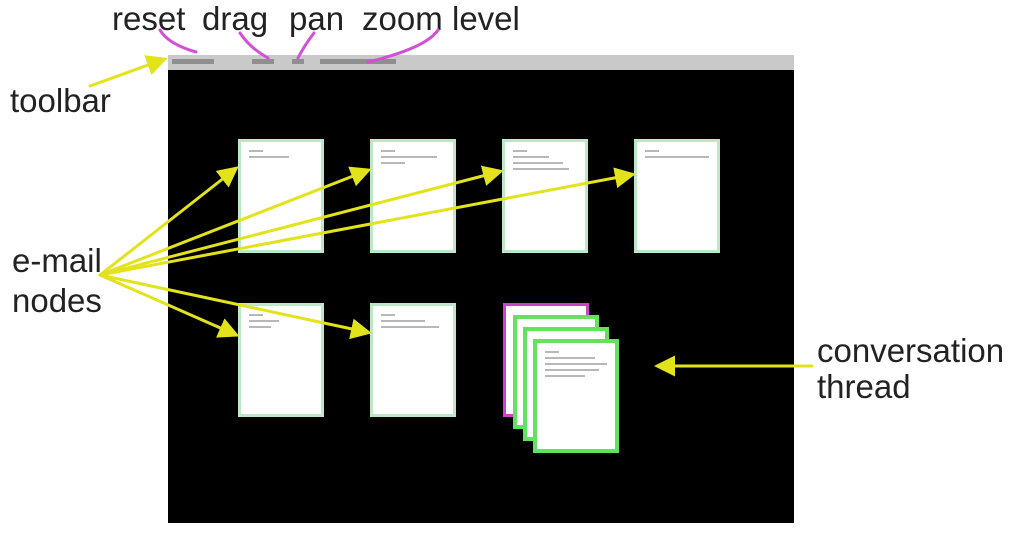 The width and height of the screenshot is (1014, 534). I want to click on label-conversation: conversation, so click(911, 350).